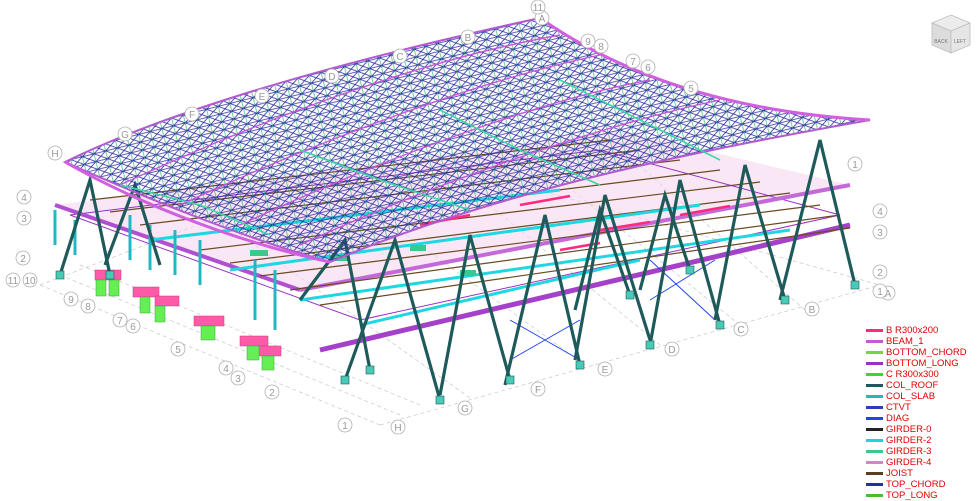 This screenshot has width=978, height=501. I want to click on legend-label: C R300x300, so click(912, 374).